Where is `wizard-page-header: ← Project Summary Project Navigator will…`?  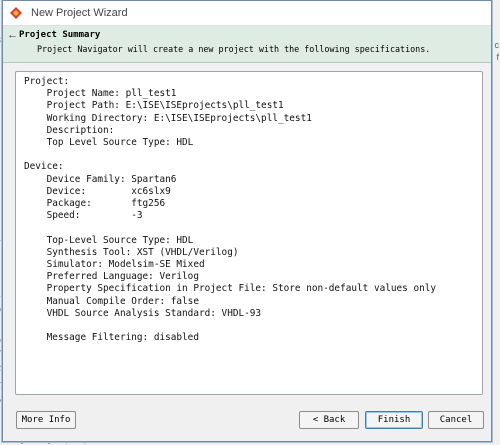 wizard-page-header: ← Project Summary Project Navigator will… is located at coordinates (247, 44).